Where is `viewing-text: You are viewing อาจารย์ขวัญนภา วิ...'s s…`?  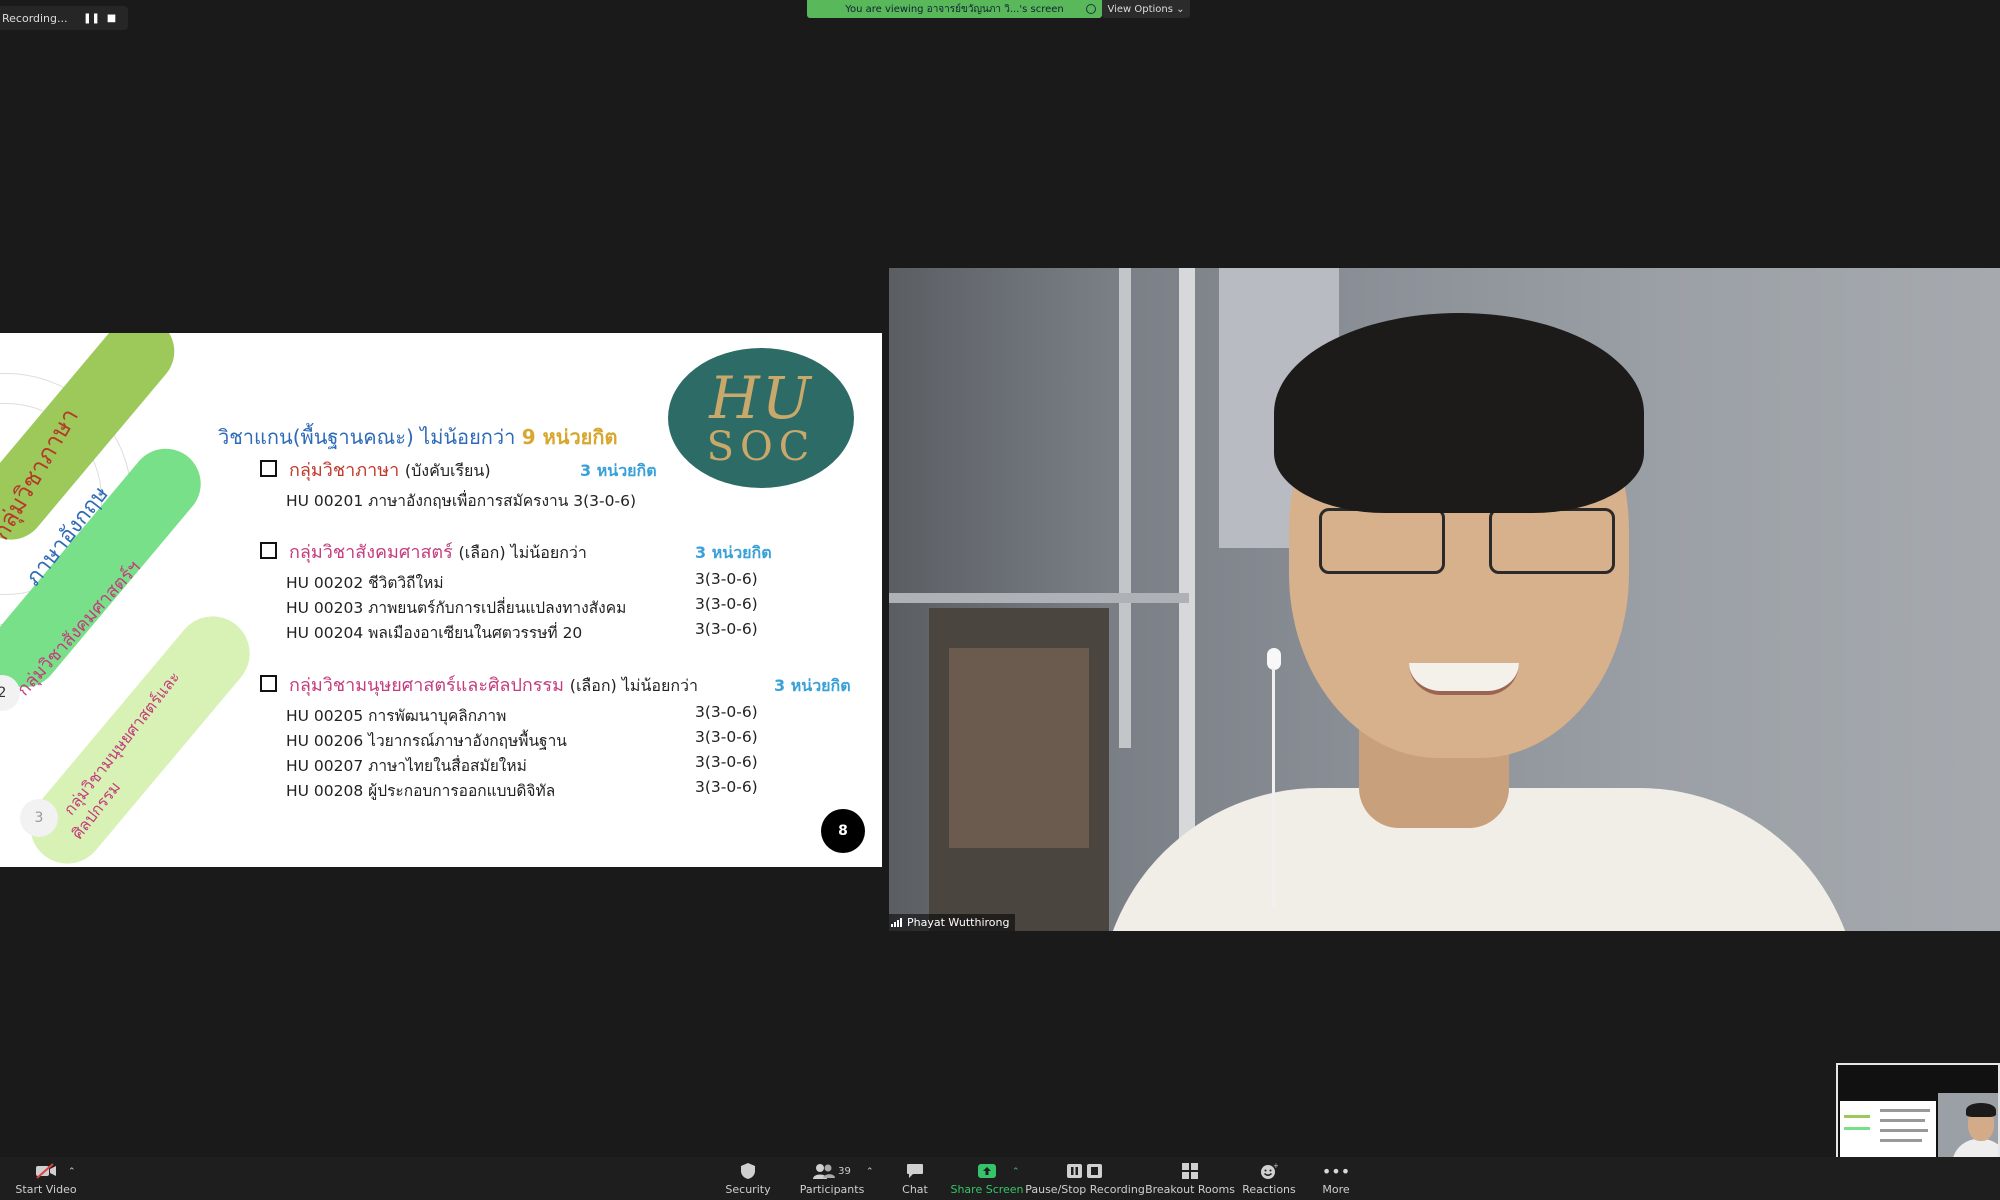
viewing-text: You are viewing อาจารย์ขวัญนภา วิ...'s s… is located at coordinates (954, 9).